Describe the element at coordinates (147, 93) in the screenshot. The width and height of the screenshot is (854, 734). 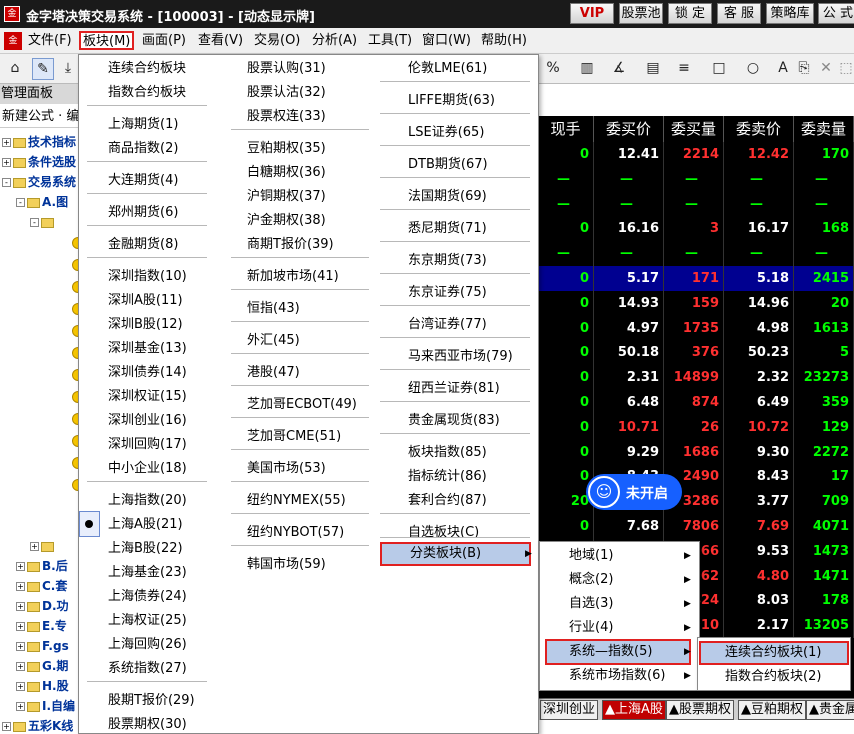
I see `menu-item: 指数合约板块` at that location.